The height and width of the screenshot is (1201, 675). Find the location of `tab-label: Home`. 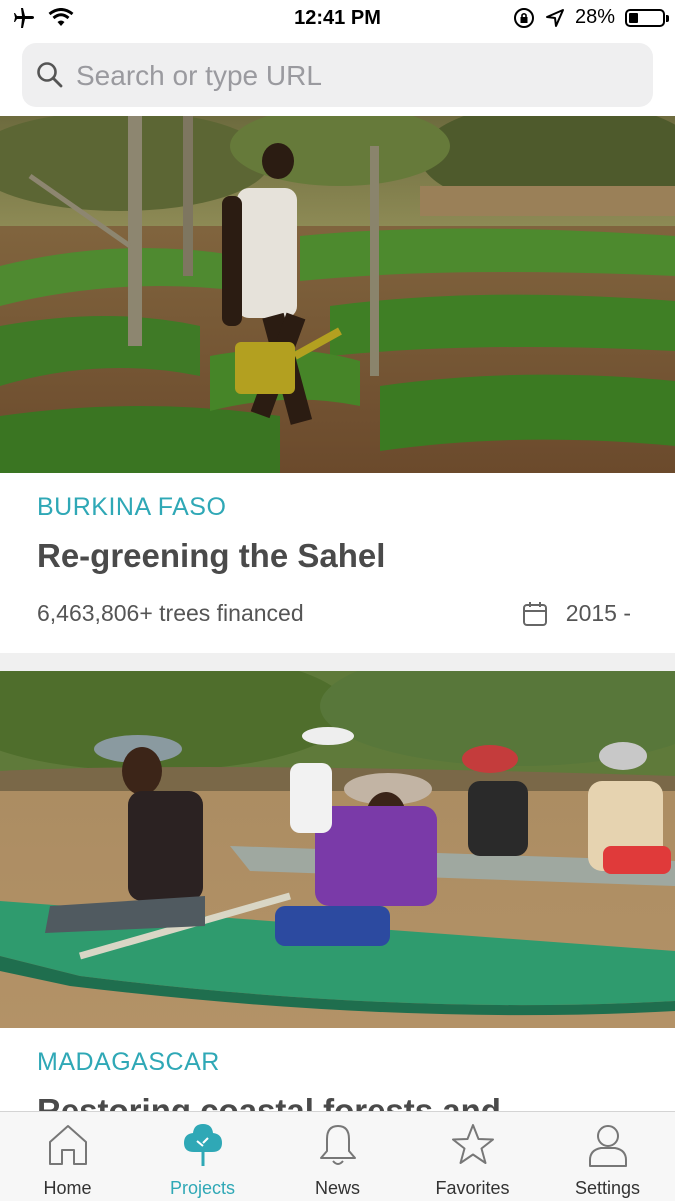

tab-label: Home is located at coordinates (67, 1188).